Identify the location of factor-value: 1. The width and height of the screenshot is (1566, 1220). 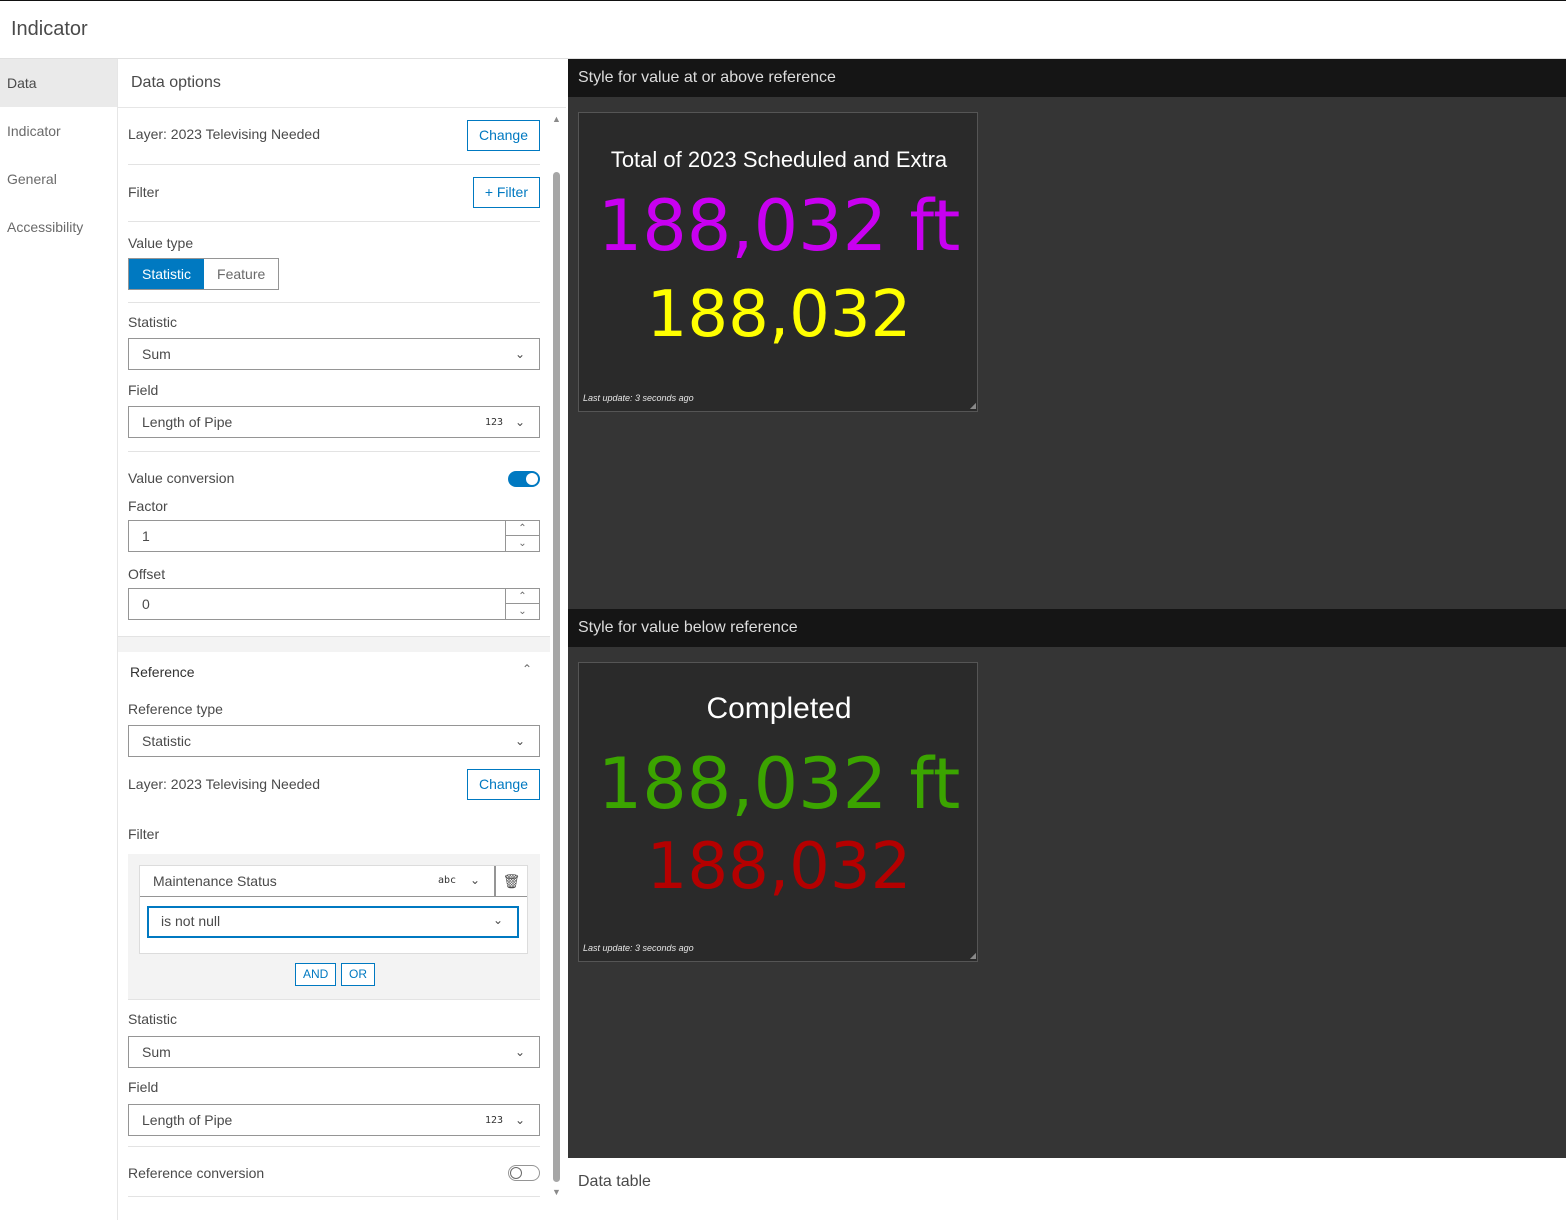
(146, 536).